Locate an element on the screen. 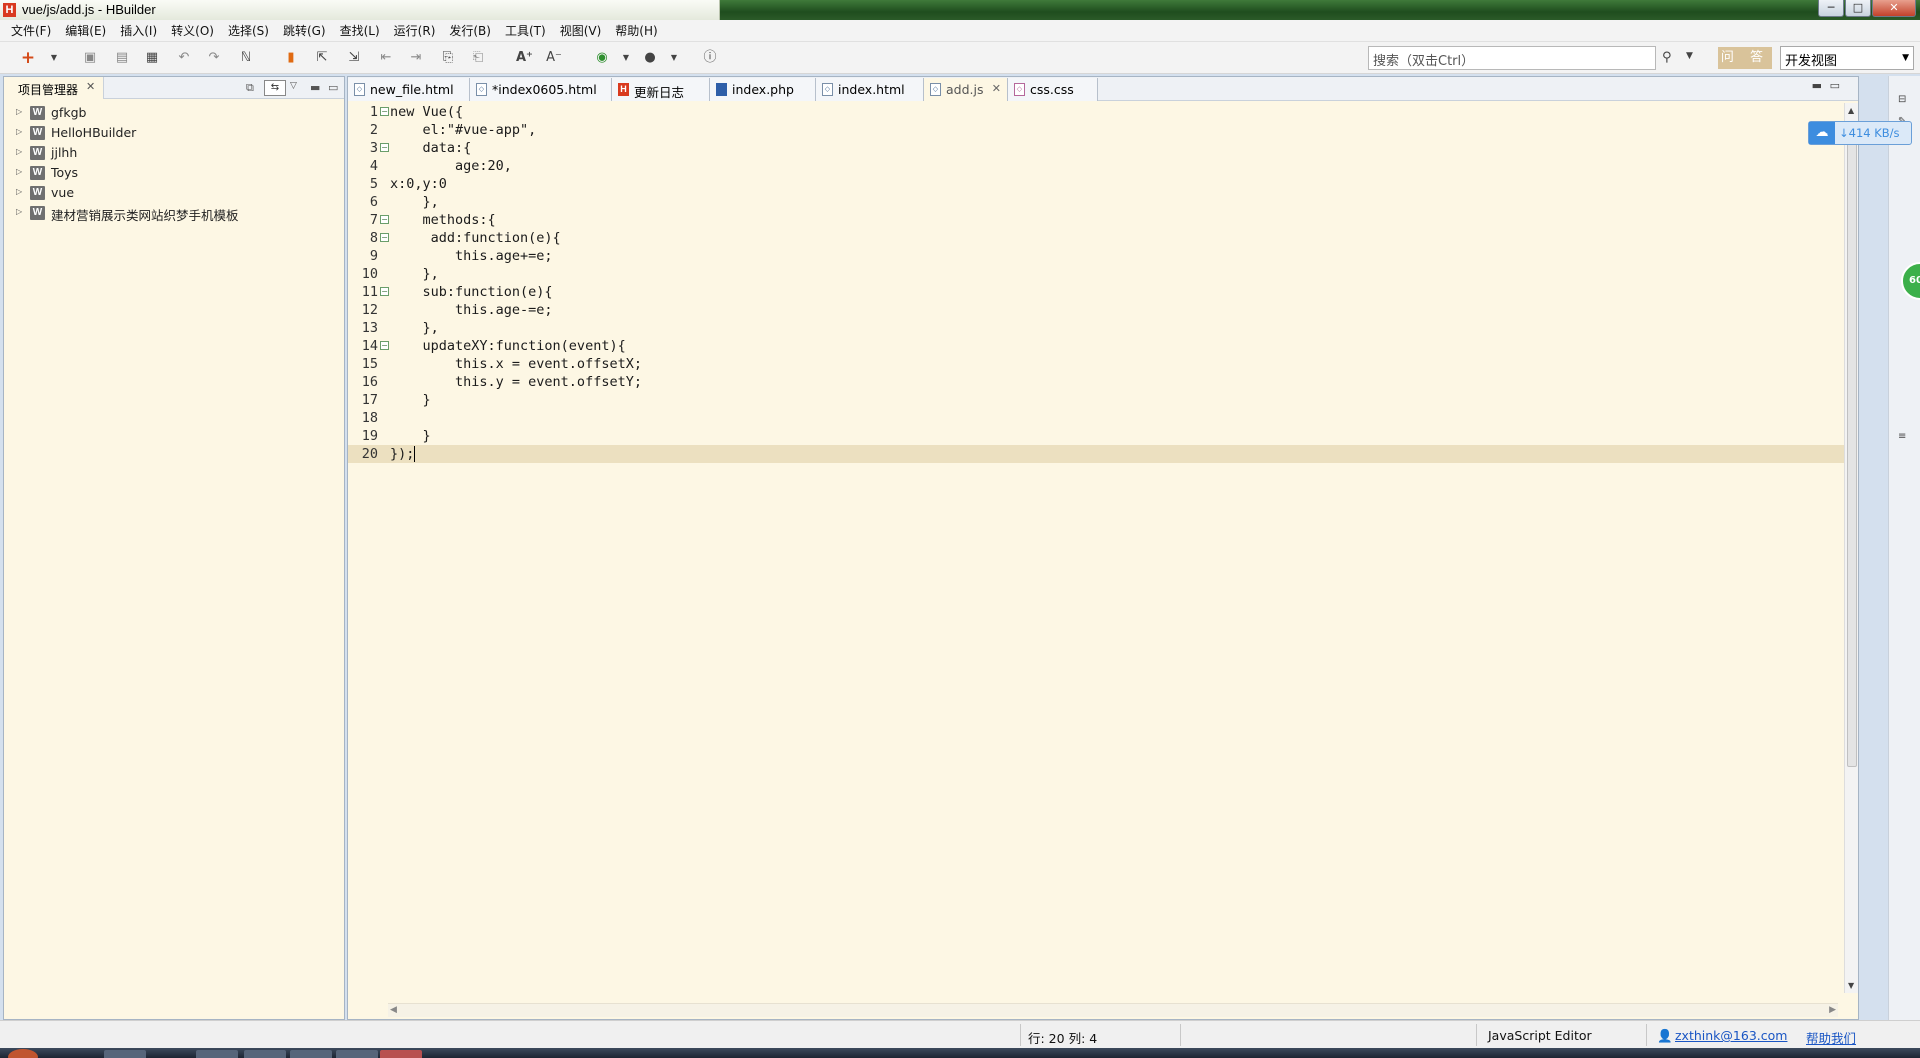  menu-item: 查找(L) is located at coordinates (360, 30).